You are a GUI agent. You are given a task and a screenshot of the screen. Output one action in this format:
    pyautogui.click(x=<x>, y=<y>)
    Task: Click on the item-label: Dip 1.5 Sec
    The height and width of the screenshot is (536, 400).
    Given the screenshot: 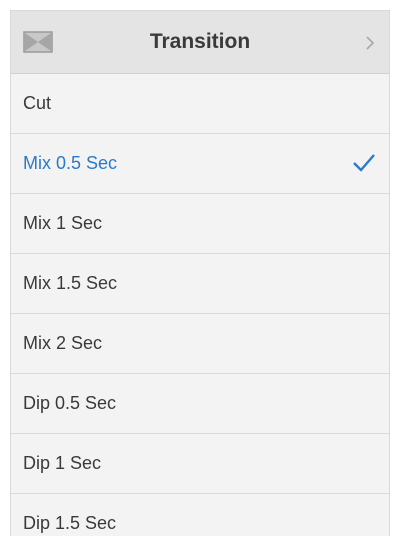 What is the action you would take?
    pyautogui.click(x=70, y=523)
    